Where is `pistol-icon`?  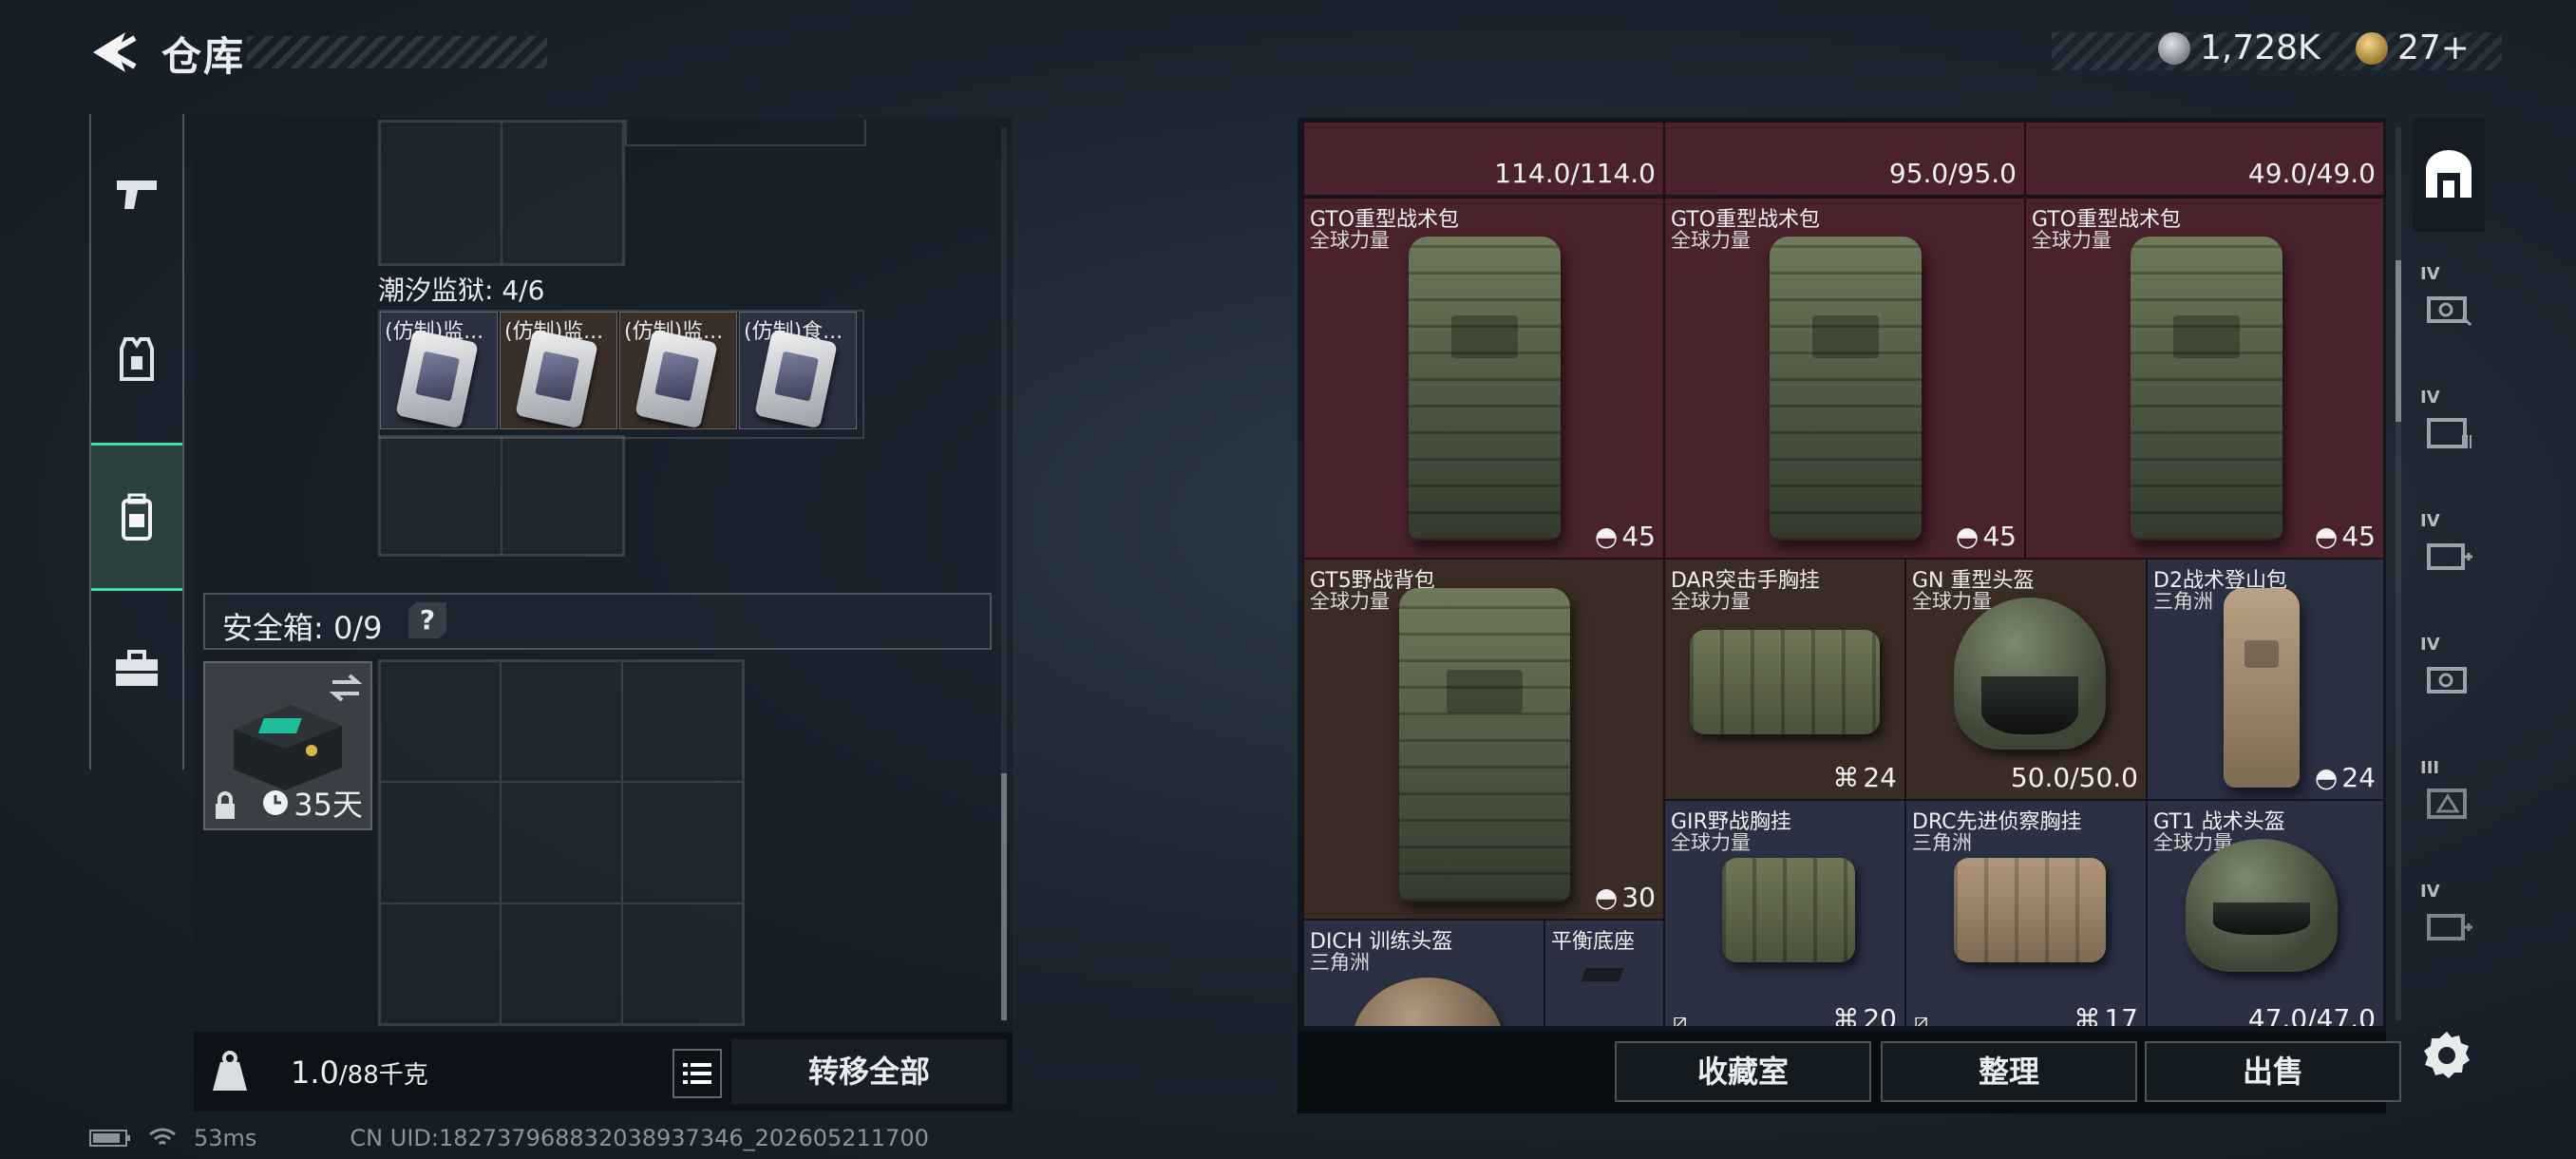
pistol-icon is located at coordinates (137, 194).